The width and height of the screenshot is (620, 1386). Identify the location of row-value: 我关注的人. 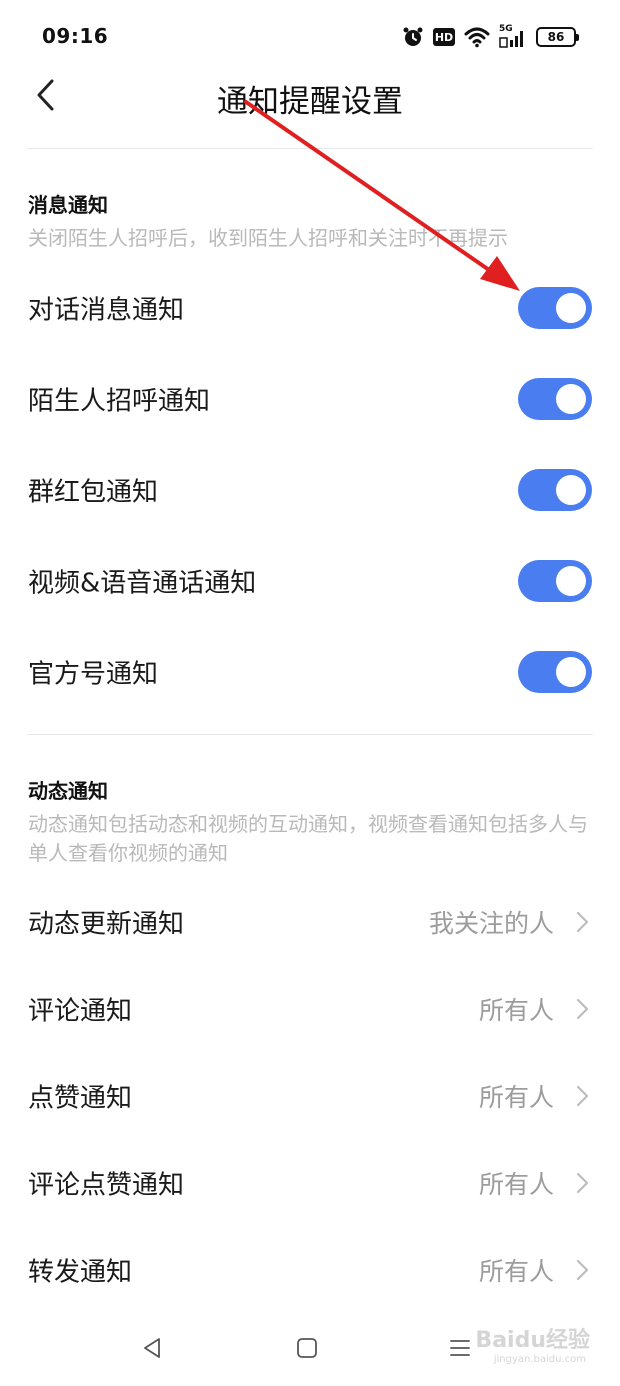
(491, 923).